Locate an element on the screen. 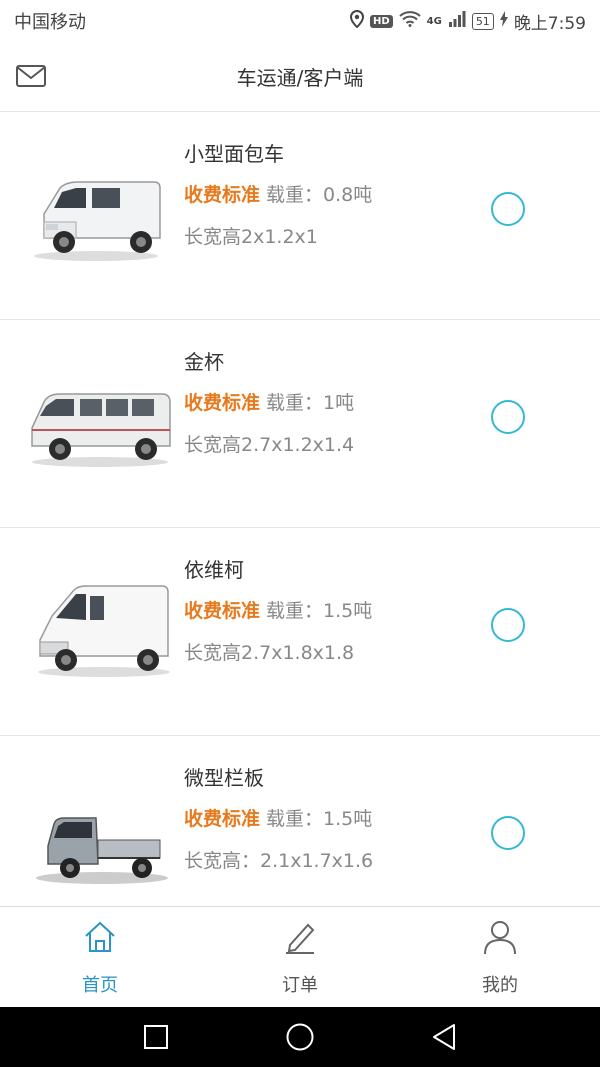  network-label: 4G is located at coordinates (434, 21).